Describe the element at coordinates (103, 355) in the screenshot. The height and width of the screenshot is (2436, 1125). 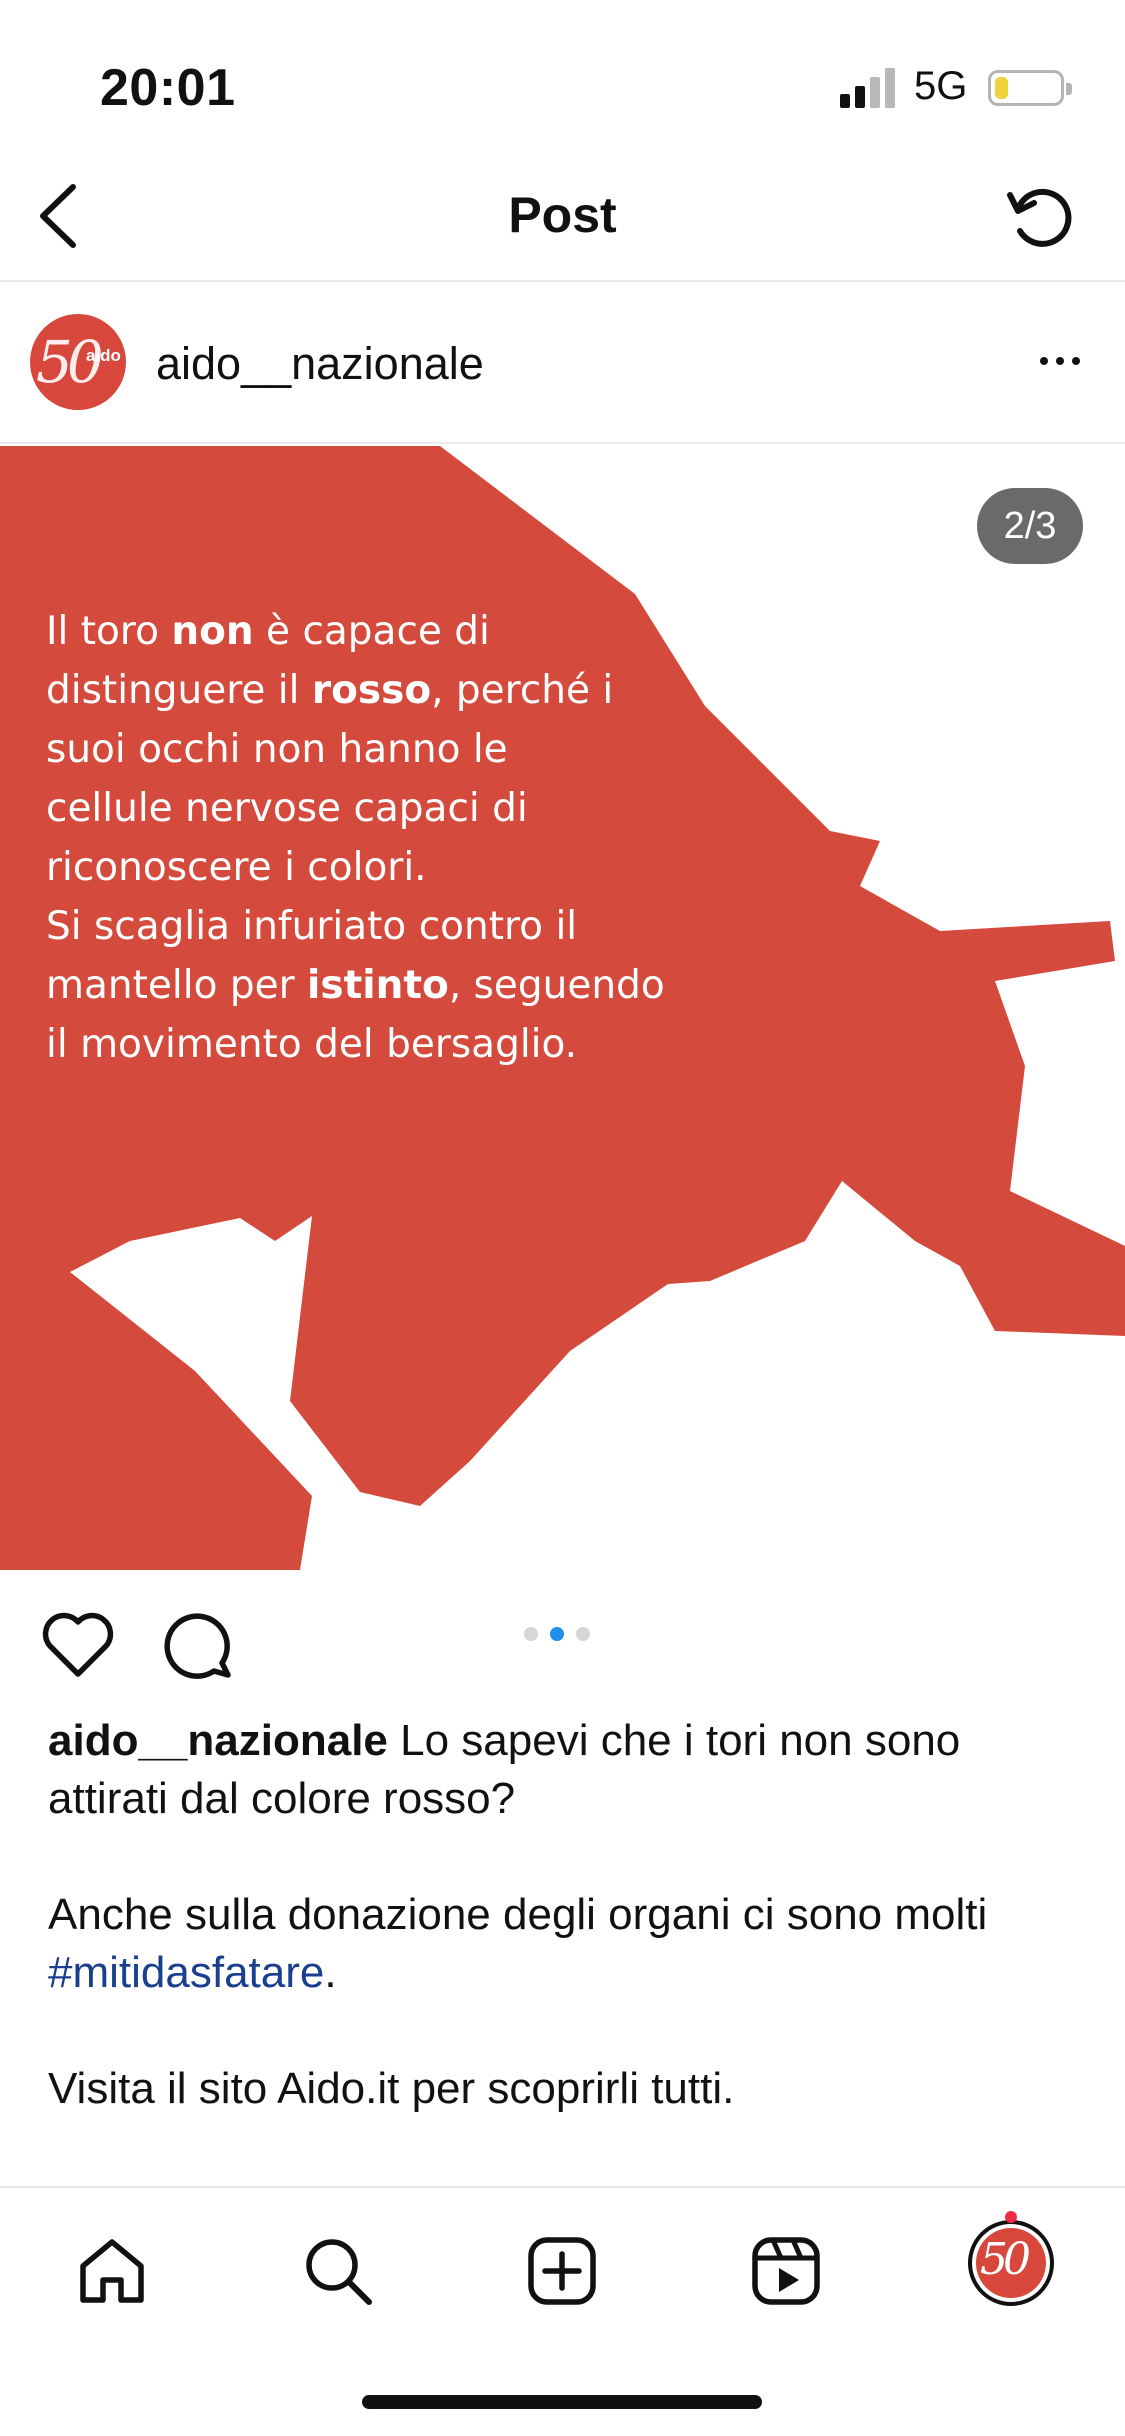
I see `avatar-logo-text: aido` at that location.